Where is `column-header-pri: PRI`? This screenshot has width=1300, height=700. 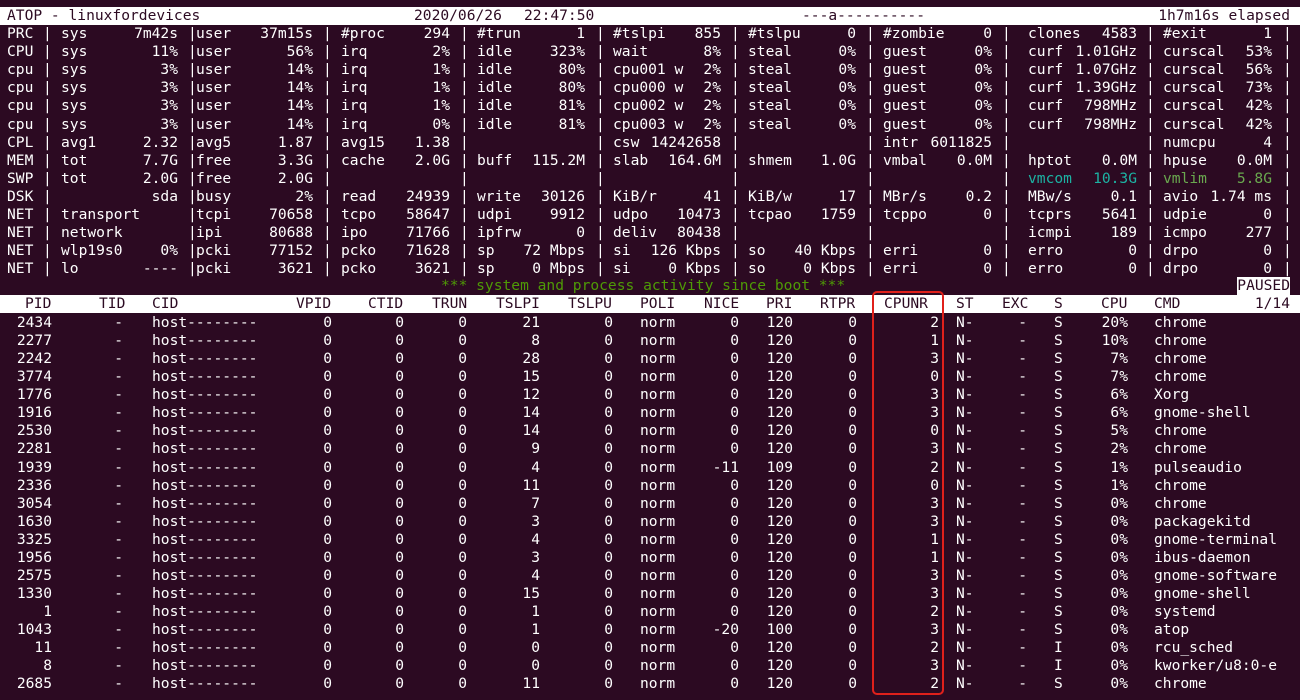
column-header-pri: PRI is located at coordinates (779, 304).